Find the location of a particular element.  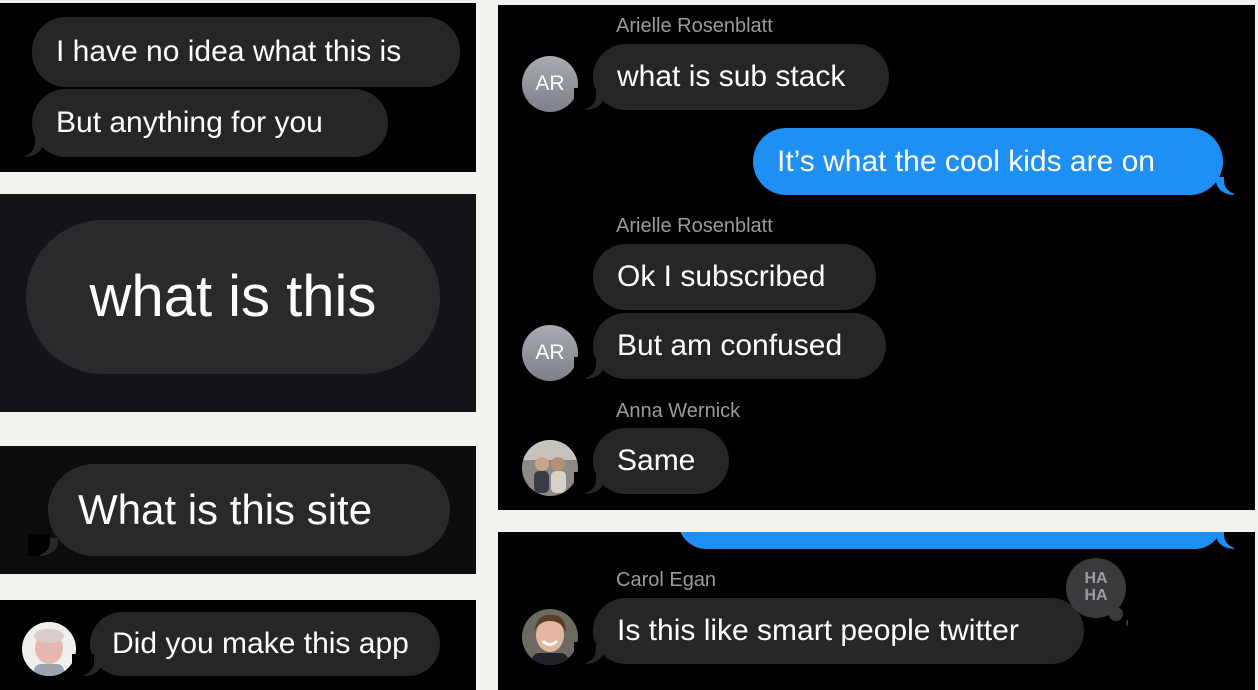

message-bubble: But anything for you is located at coordinates (210, 123).